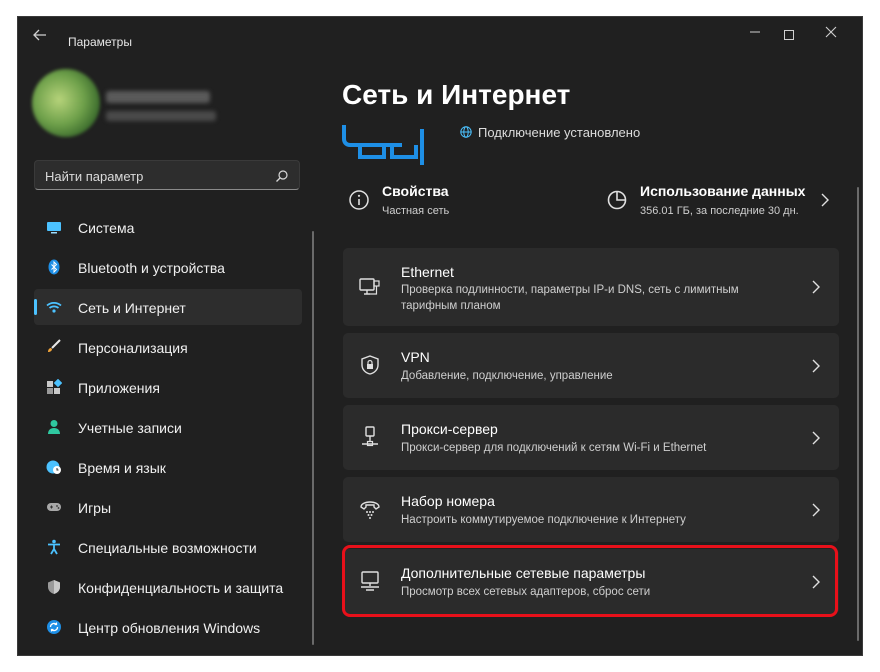 This screenshot has width=880, height=672. What do you see at coordinates (359, 200) in the screenshot?
I see `info-icon` at bounding box center [359, 200].